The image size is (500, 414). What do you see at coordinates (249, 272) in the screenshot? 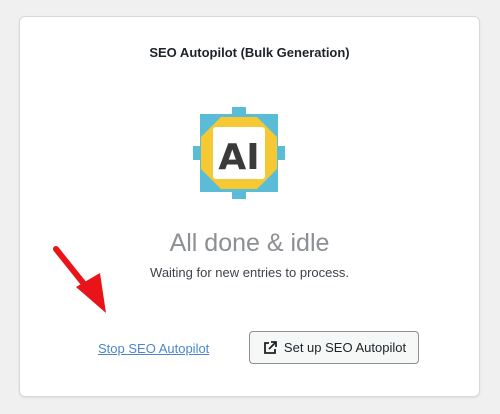
I see `status-subtext: Waiting for new entries to process.` at bounding box center [249, 272].